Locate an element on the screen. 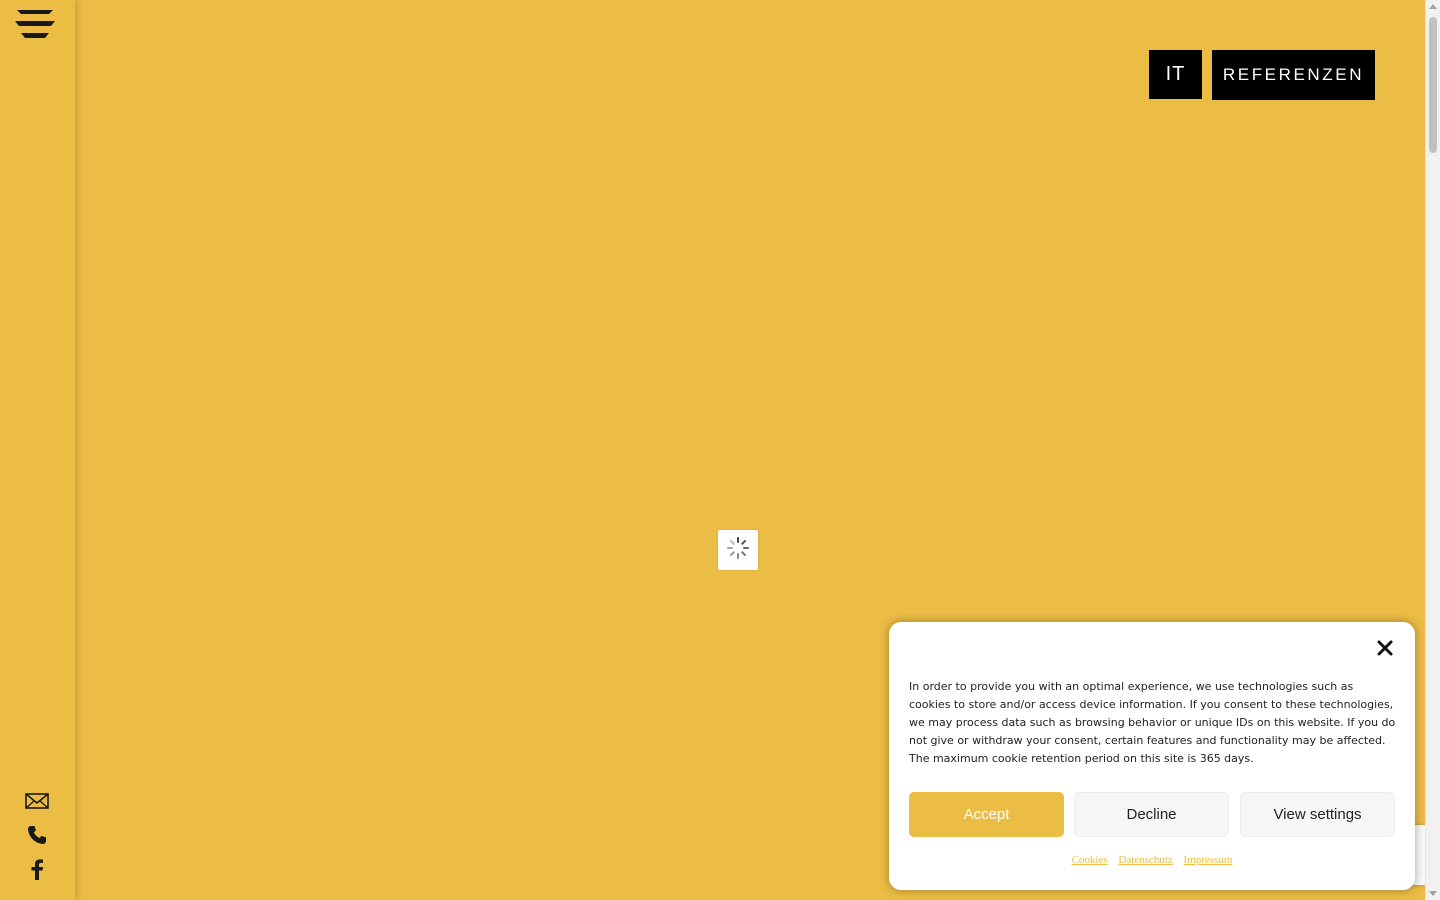 The width and height of the screenshot is (1440, 900). language-button: IT is located at coordinates (1175, 74).